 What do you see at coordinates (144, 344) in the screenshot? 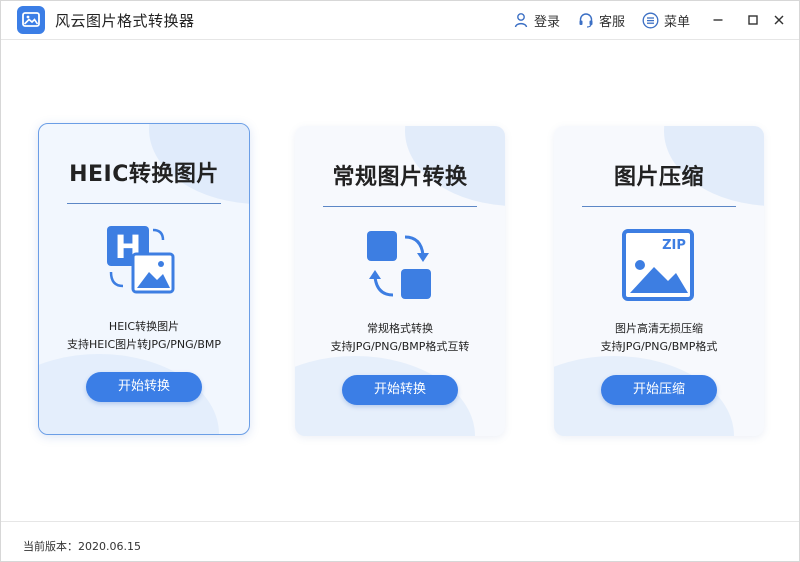
I see `card-desc-line2: 支持HEIC图片转JPG/PNG/BMP` at bounding box center [144, 344].